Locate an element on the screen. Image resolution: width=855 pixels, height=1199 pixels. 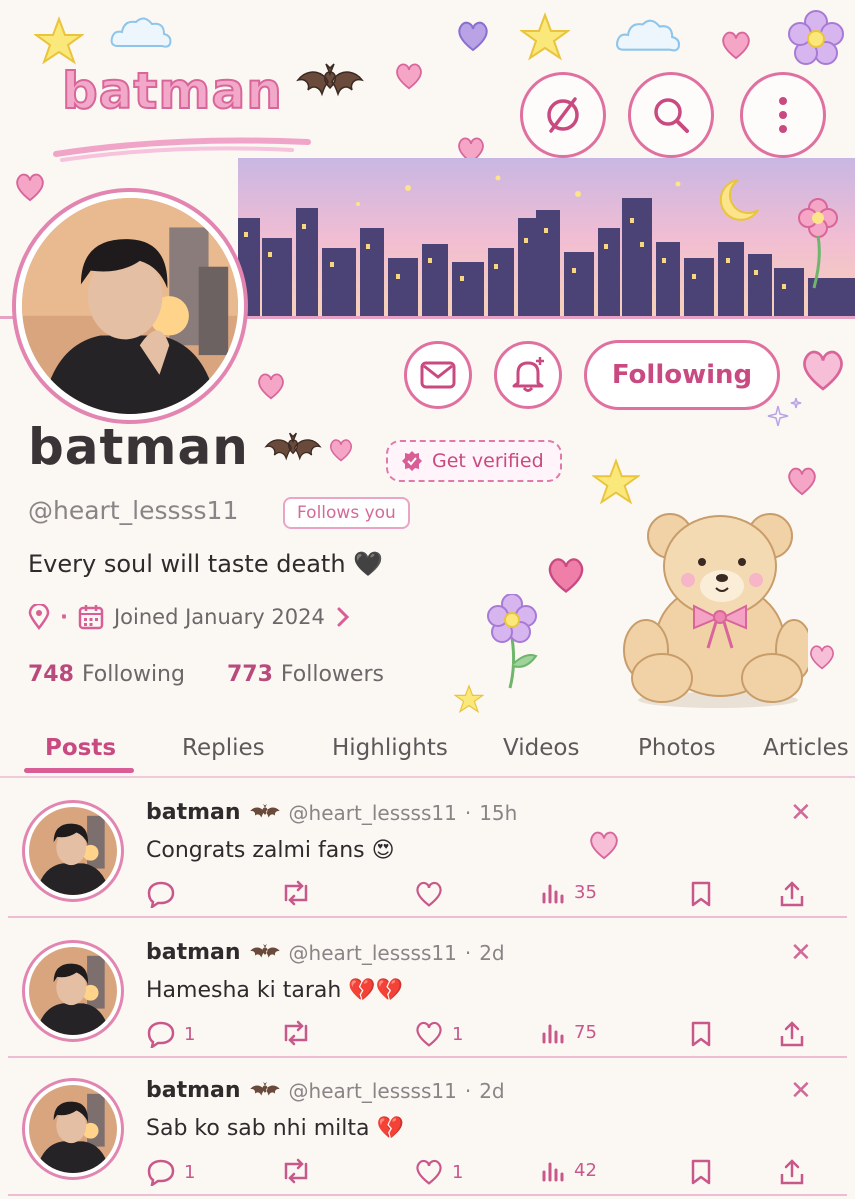
heart-icon is located at coordinates (429, 1172).